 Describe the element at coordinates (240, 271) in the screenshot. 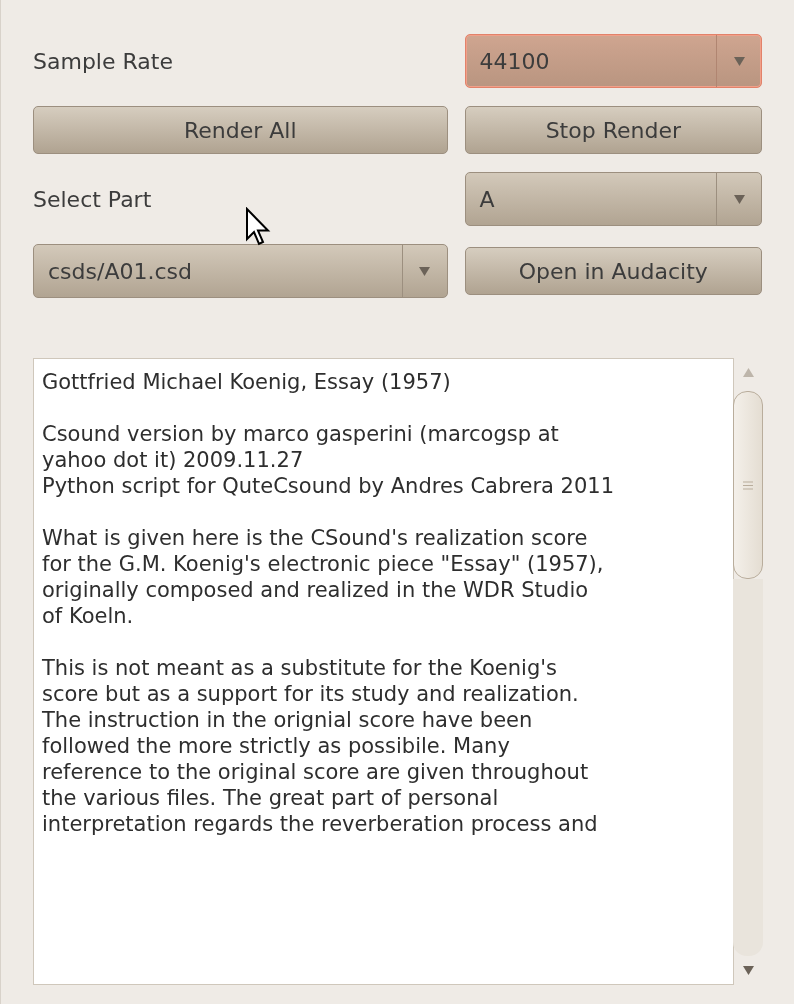

I see `dropdown-select: csds/A01.csd` at that location.